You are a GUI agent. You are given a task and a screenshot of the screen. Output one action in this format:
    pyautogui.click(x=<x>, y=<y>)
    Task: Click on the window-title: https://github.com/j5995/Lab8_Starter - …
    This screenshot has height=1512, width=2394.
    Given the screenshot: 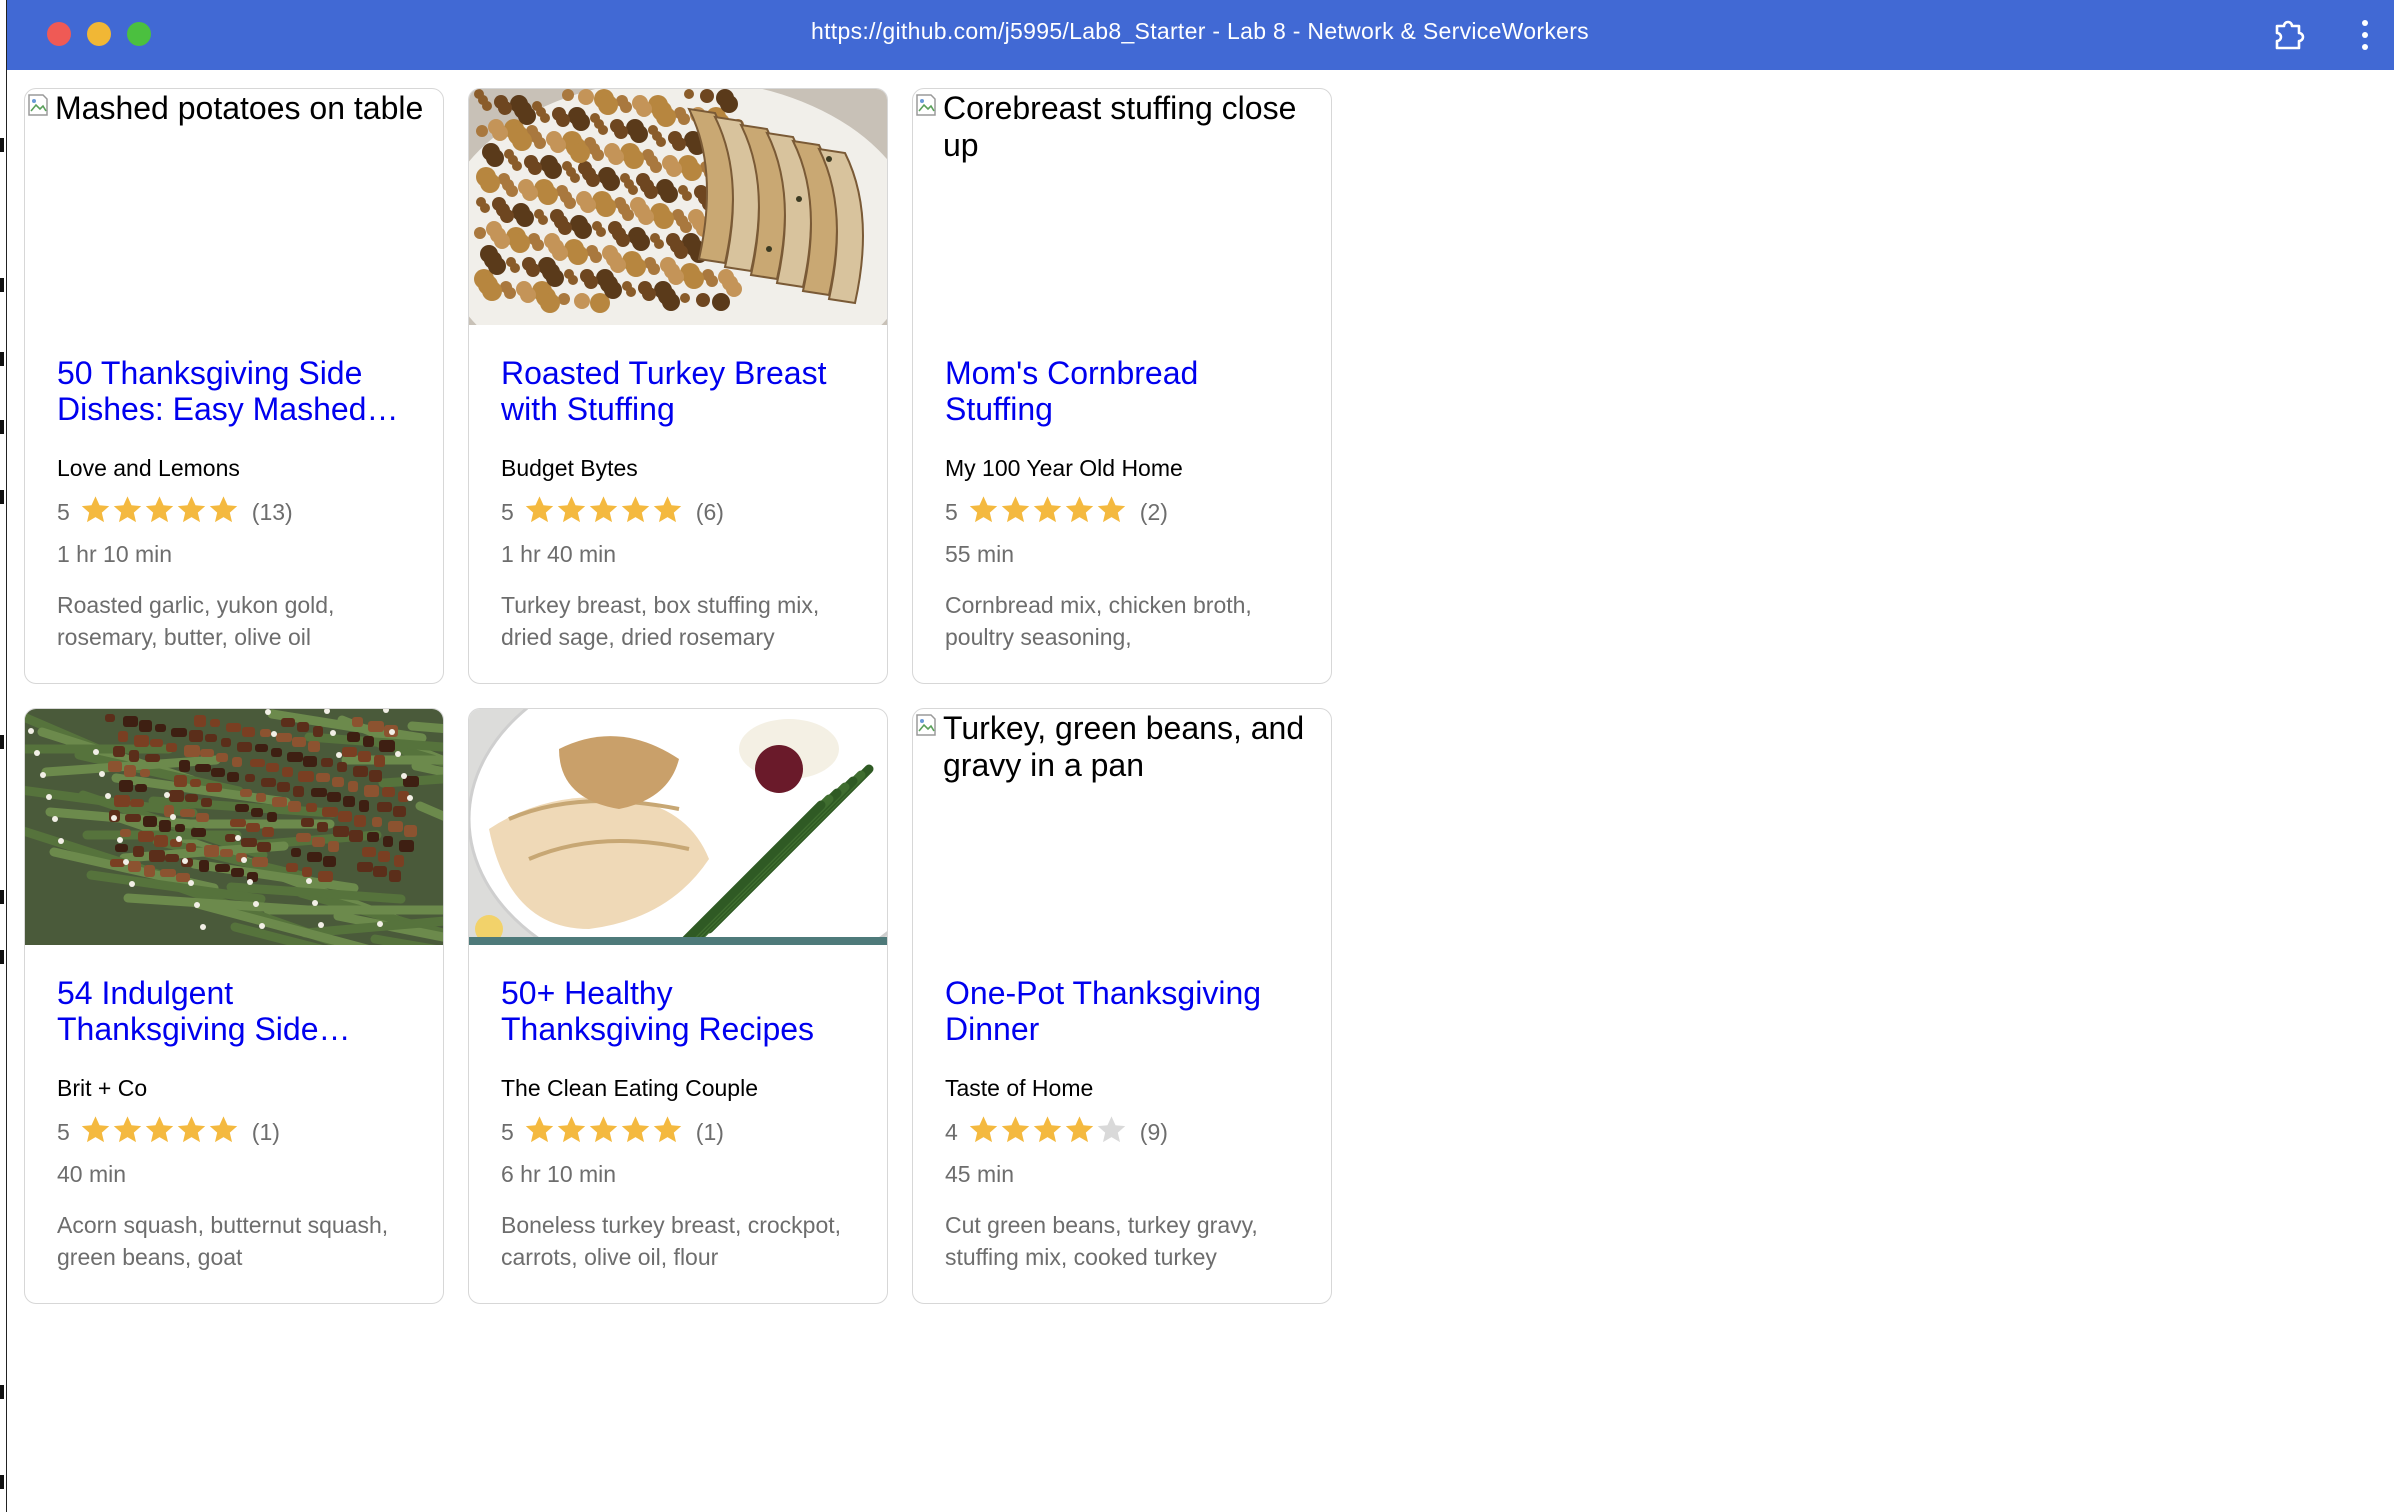 What is the action you would take?
    pyautogui.click(x=1200, y=31)
    